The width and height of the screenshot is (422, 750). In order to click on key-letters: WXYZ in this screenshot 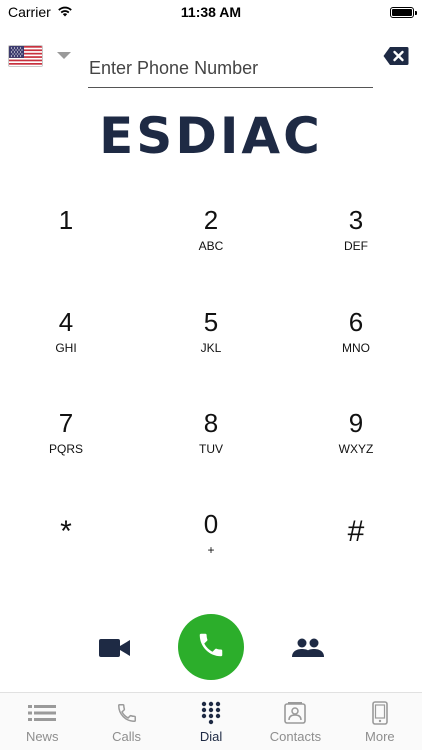, I will do `click(356, 449)`.